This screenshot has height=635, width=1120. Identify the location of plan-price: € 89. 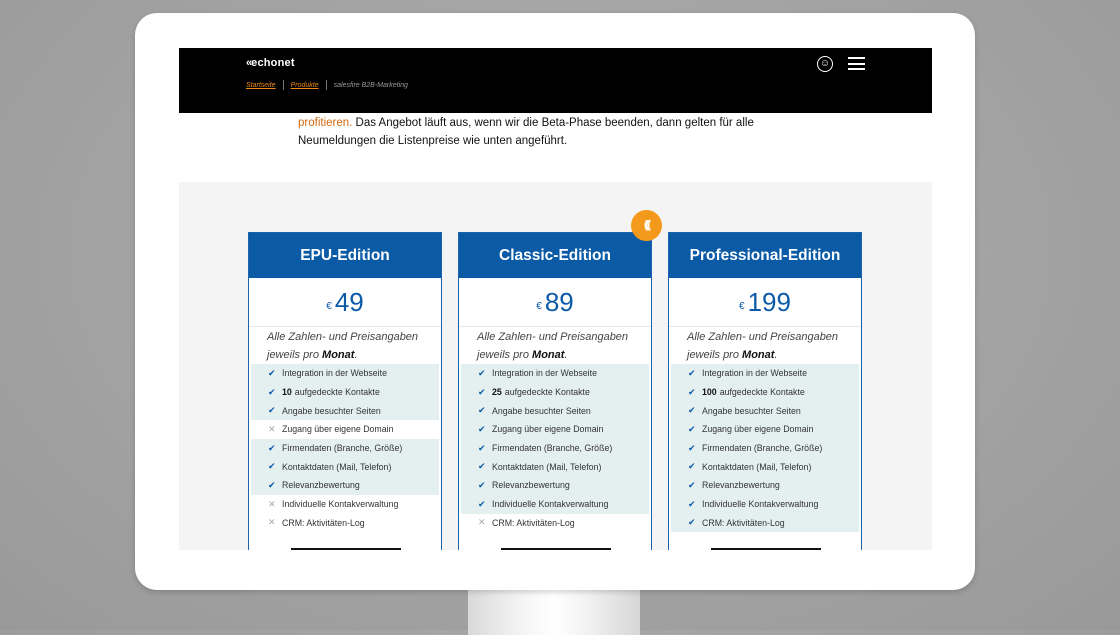
(555, 302).